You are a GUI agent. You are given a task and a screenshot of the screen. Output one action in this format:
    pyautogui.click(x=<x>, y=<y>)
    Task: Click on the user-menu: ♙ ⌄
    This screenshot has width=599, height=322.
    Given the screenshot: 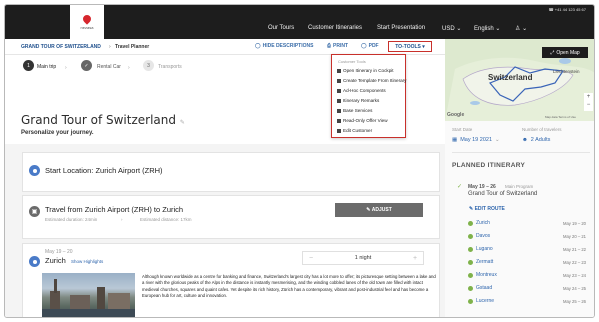 What is the action you would take?
    pyautogui.click(x=521, y=28)
    